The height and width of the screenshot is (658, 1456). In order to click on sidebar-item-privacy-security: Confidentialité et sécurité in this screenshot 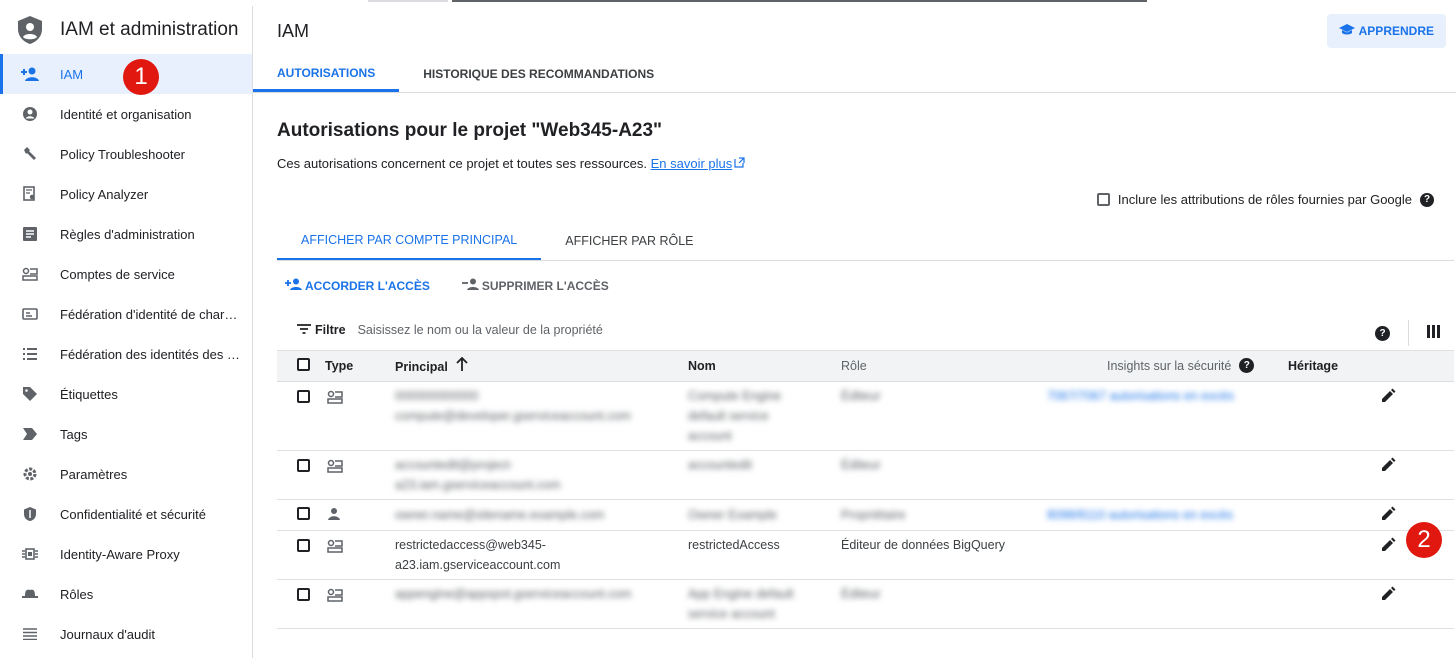, I will do `click(126, 514)`.